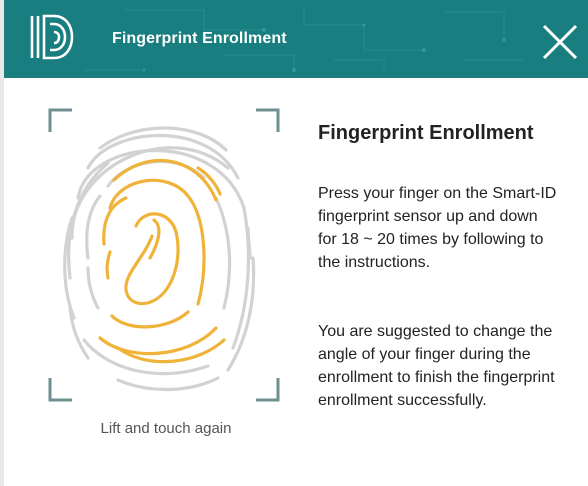  I want to click on window-title: Fingerprint Enrollment, so click(199, 38).